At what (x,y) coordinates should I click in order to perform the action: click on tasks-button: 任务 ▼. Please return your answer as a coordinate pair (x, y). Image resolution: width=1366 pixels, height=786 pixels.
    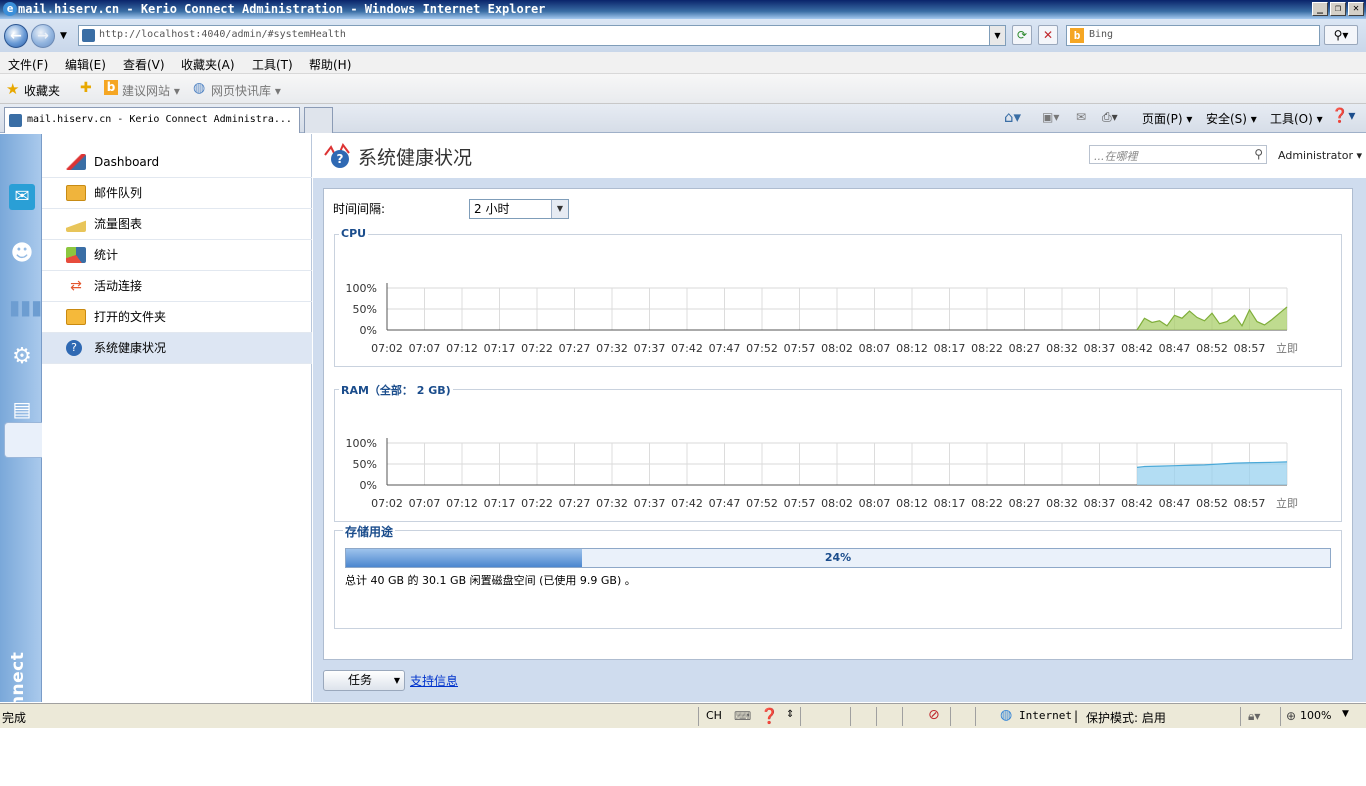
    Looking at the image, I should click on (364, 680).